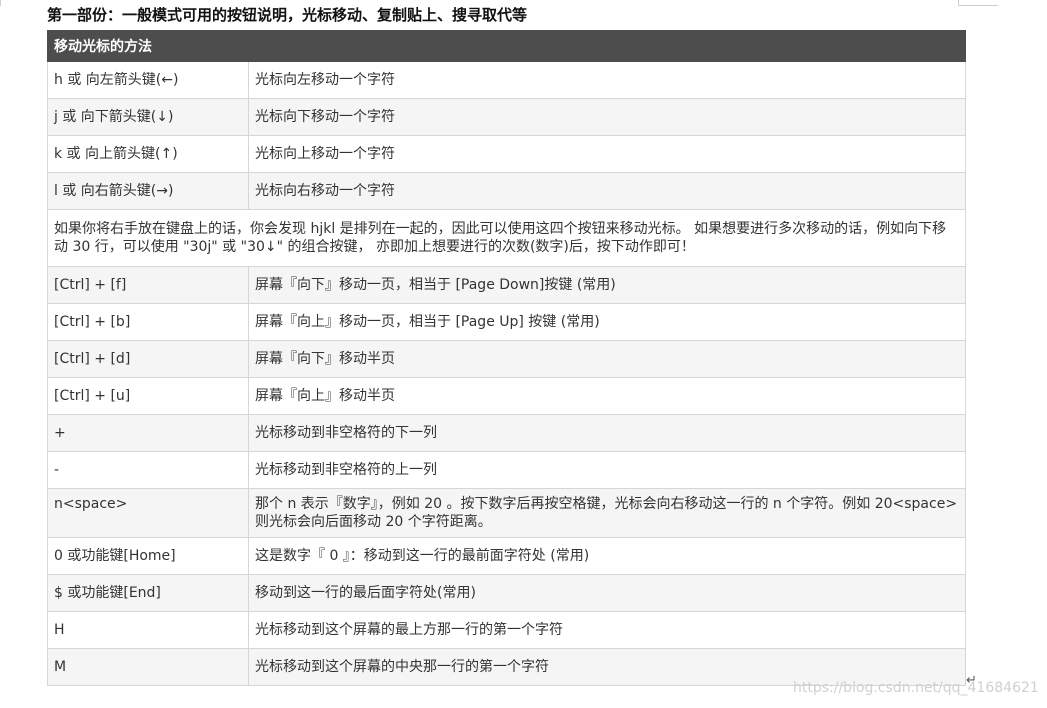 Image resolution: width=1047 pixels, height=708 pixels. What do you see at coordinates (607, 593) in the screenshot?
I see `description-cell: 移动到这一行的最后面字符处(常用)` at bounding box center [607, 593].